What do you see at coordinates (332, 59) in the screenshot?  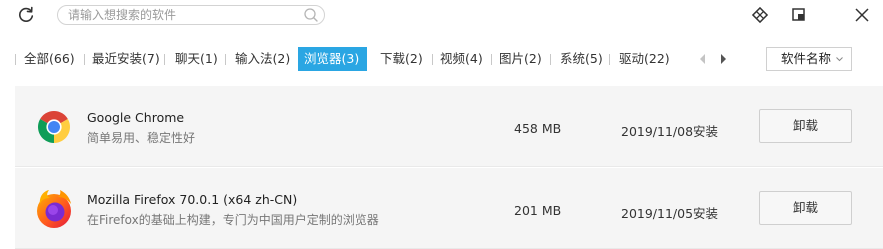 I see `tab-browser: 浏览器(3)` at bounding box center [332, 59].